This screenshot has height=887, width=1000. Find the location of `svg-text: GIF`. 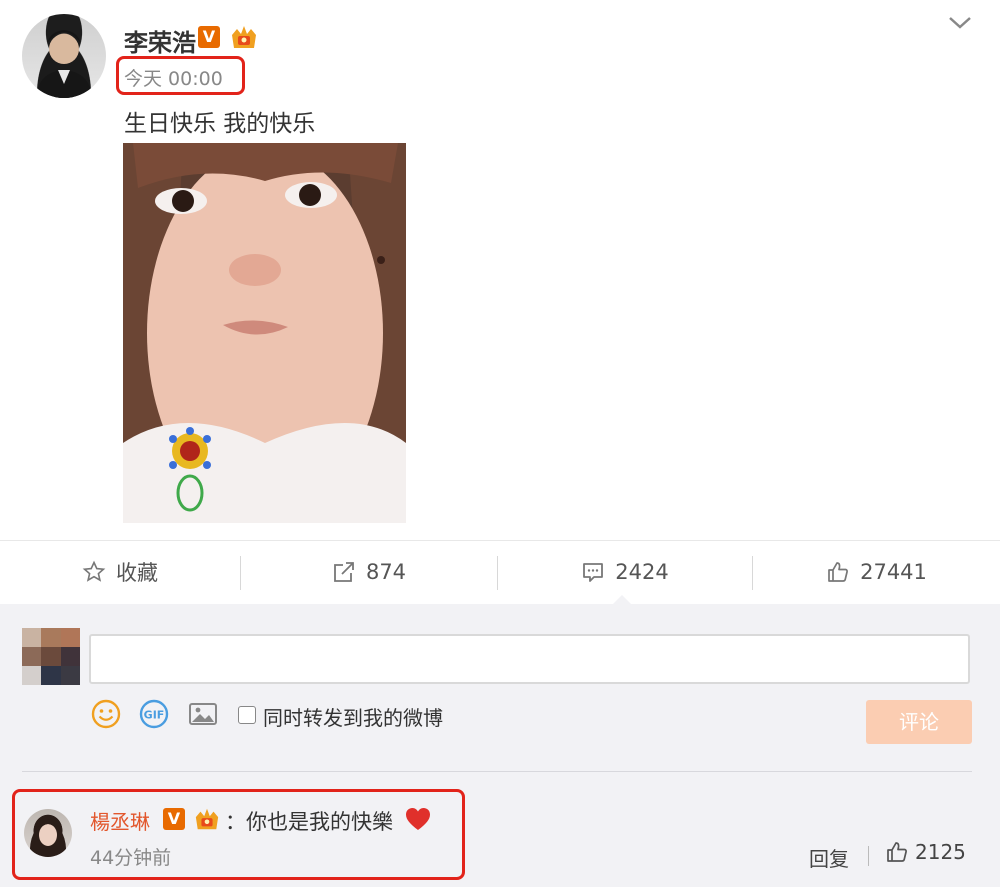

svg-text: GIF is located at coordinates (154, 715).